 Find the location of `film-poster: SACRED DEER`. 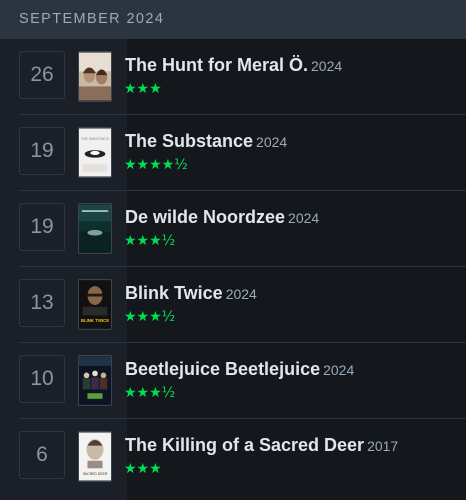

film-poster: SACRED DEER is located at coordinates (95, 456).